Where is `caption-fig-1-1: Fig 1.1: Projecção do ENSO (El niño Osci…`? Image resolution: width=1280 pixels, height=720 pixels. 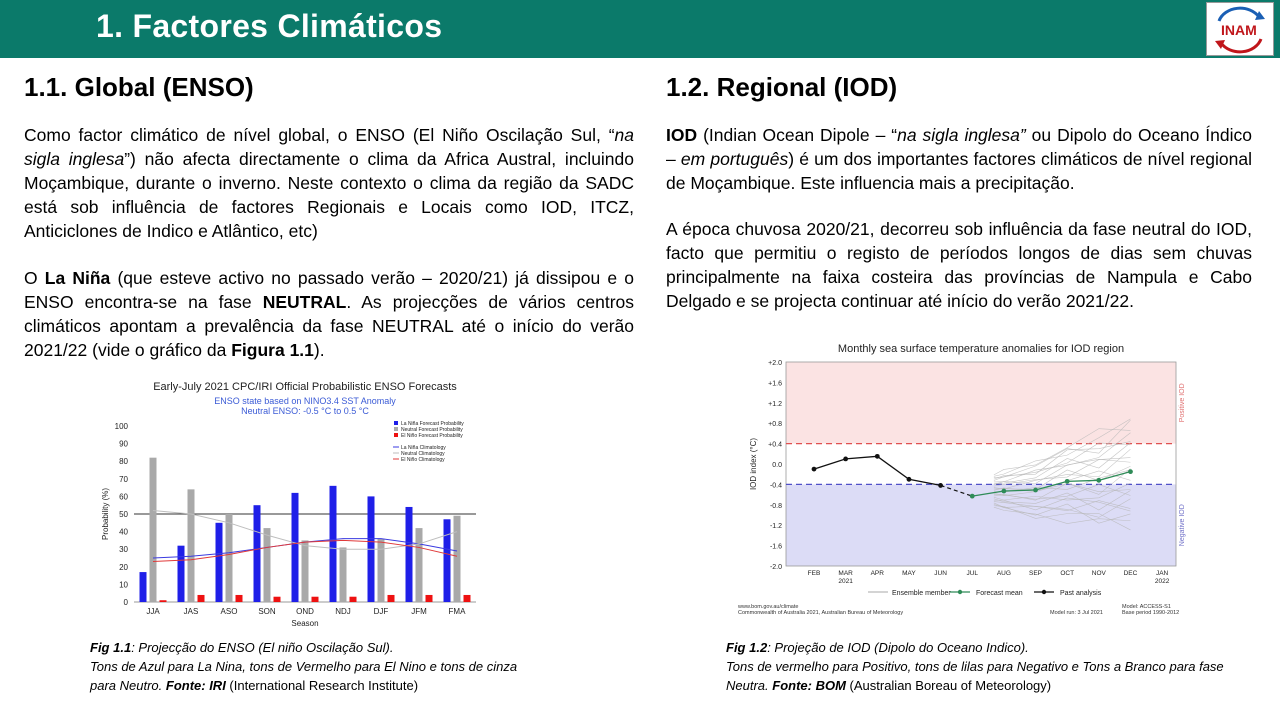 caption-fig-1-1: Fig 1.1: Projecção do ENSO (El niño Osci… is located at coordinates (315, 666).